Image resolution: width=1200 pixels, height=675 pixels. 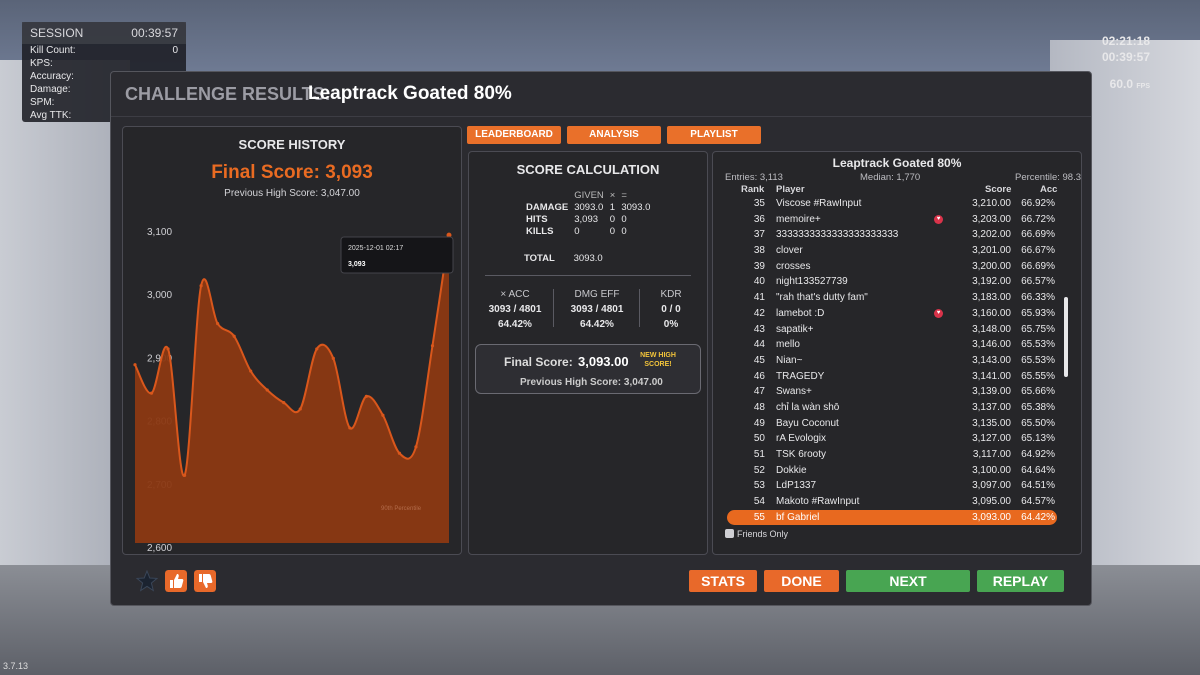 I want to click on leaderboard-name: mello, so click(x=788, y=345).